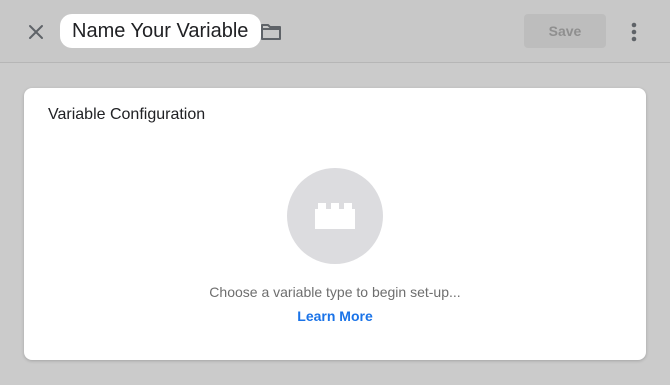 The height and width of the screenshot is (385, 670). I want to click on choose-variable-type-button, so click(335, 216).